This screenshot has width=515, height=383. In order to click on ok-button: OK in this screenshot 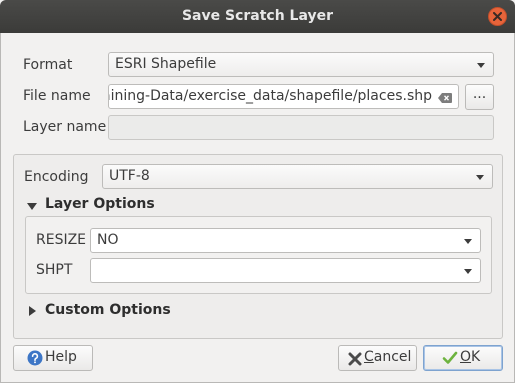, I will do `click(463, 358)`.